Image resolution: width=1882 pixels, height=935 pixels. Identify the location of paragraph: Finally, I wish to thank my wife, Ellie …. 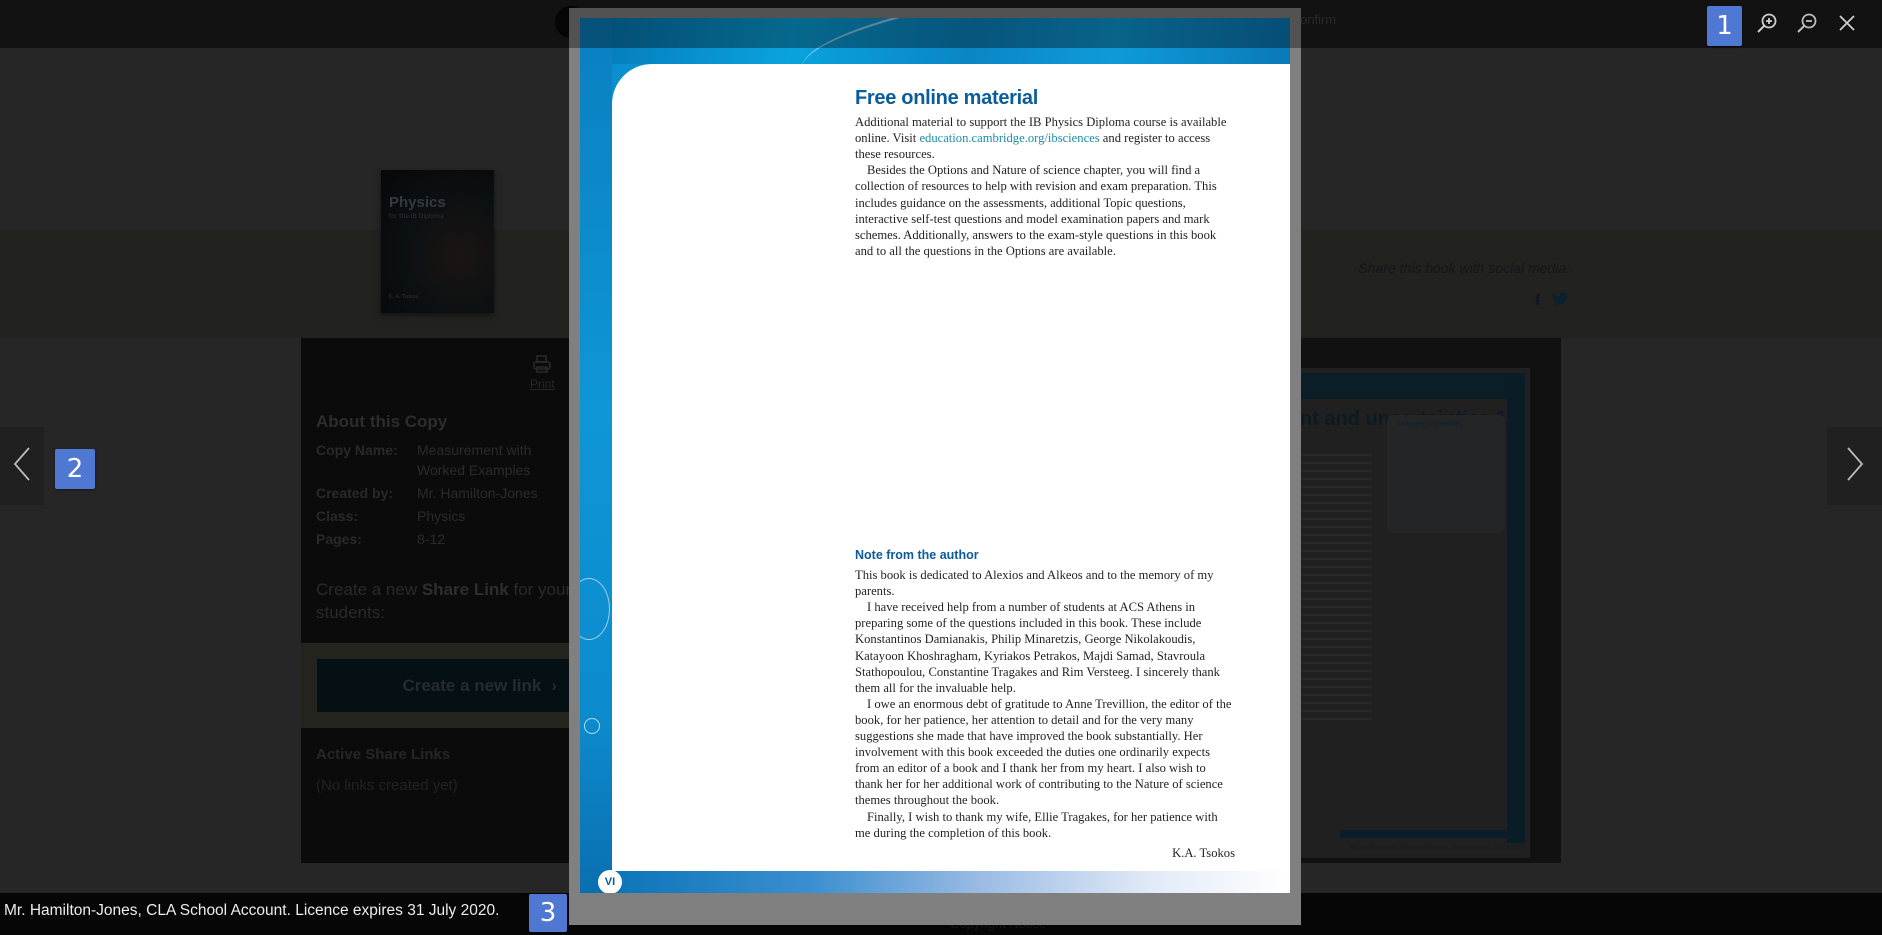
(1036, 824).